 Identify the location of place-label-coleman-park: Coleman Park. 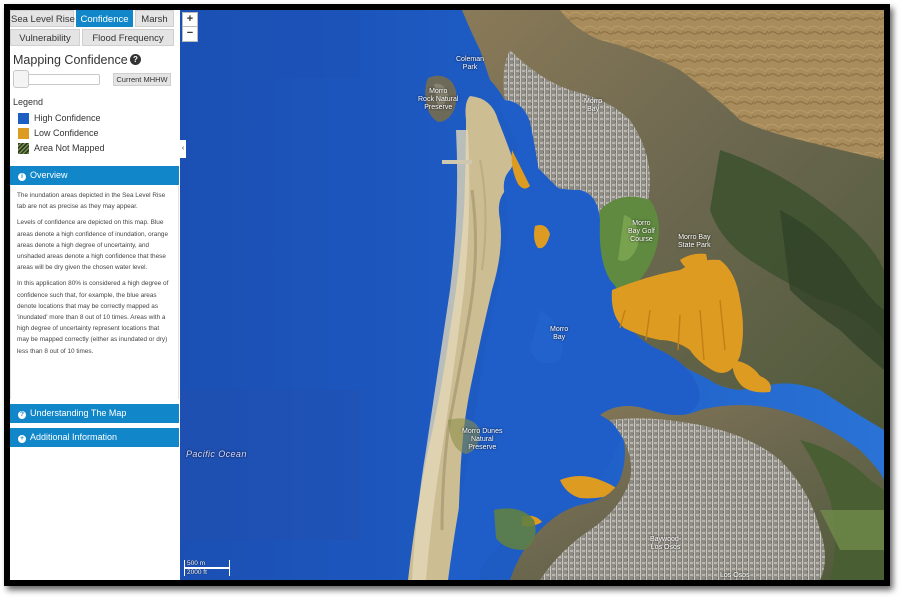
(470, 63).